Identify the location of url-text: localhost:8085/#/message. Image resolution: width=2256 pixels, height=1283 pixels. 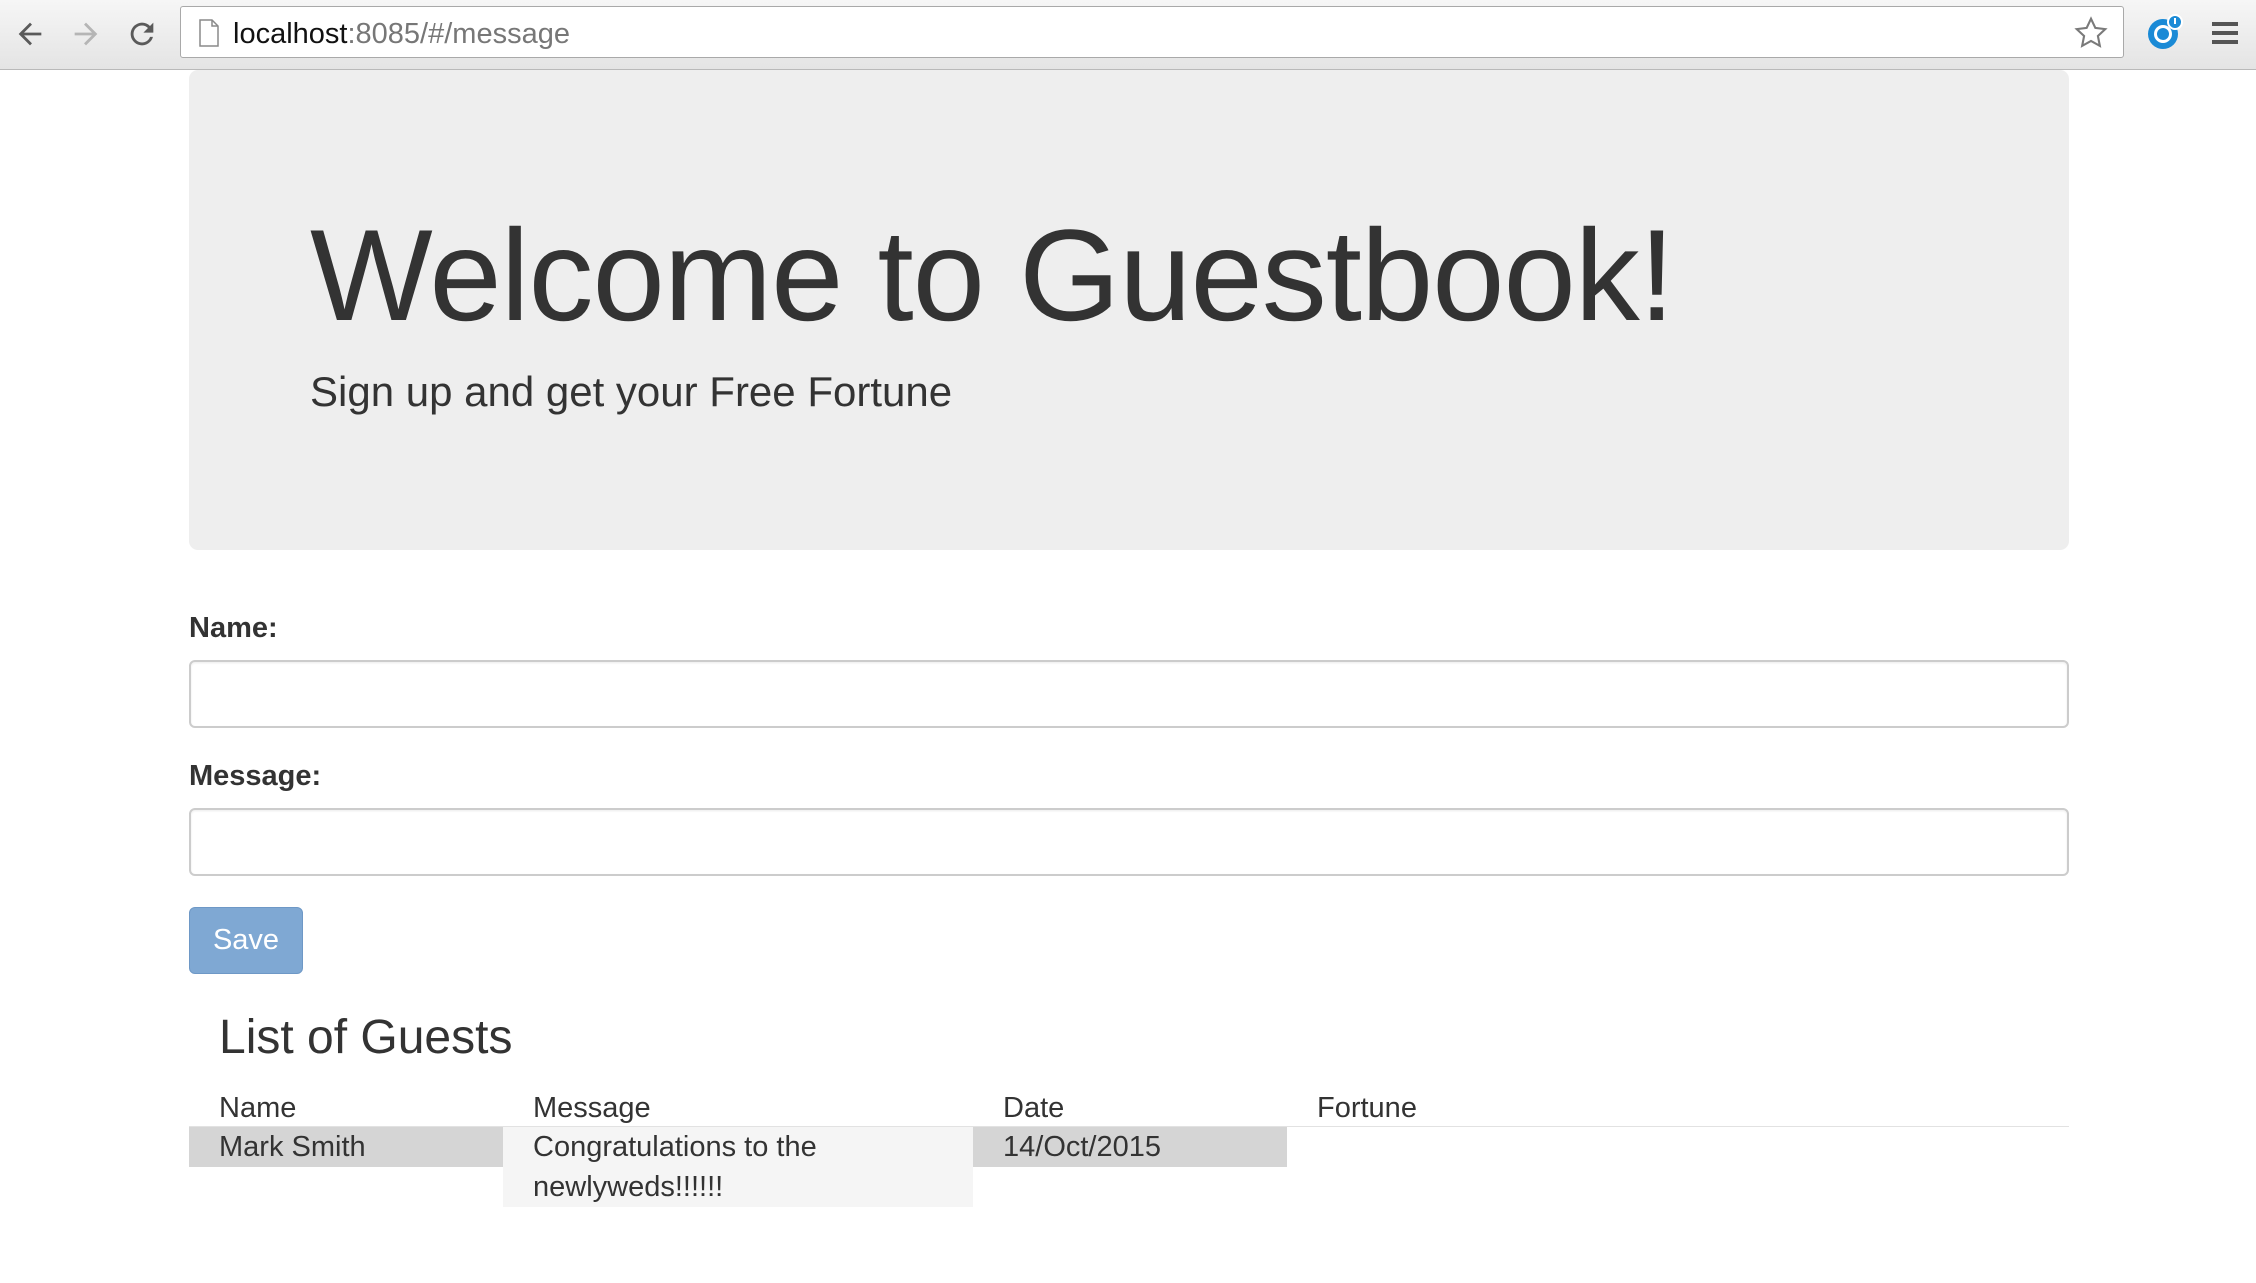
(401, 34).